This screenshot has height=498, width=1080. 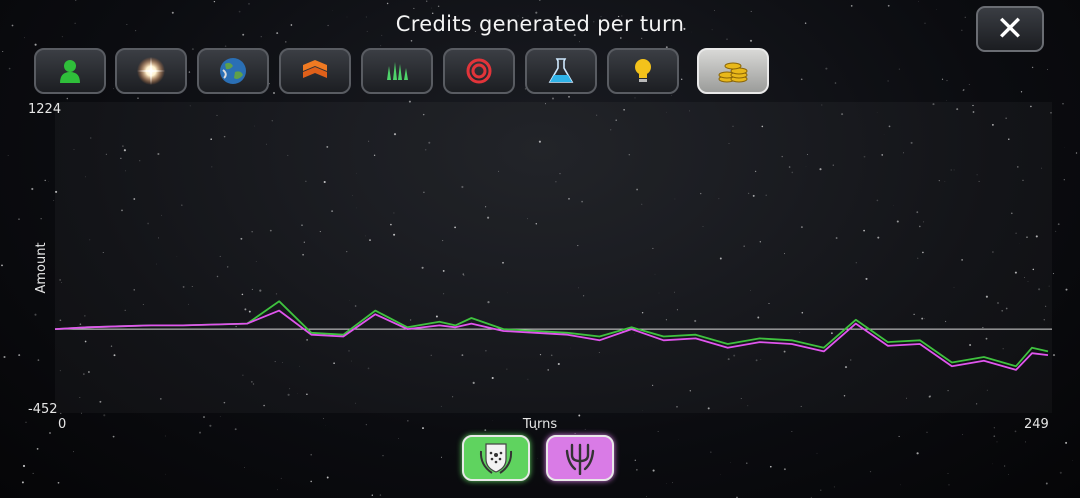 I want to click on x-tick-min: 0, so click(x=62, y=424).